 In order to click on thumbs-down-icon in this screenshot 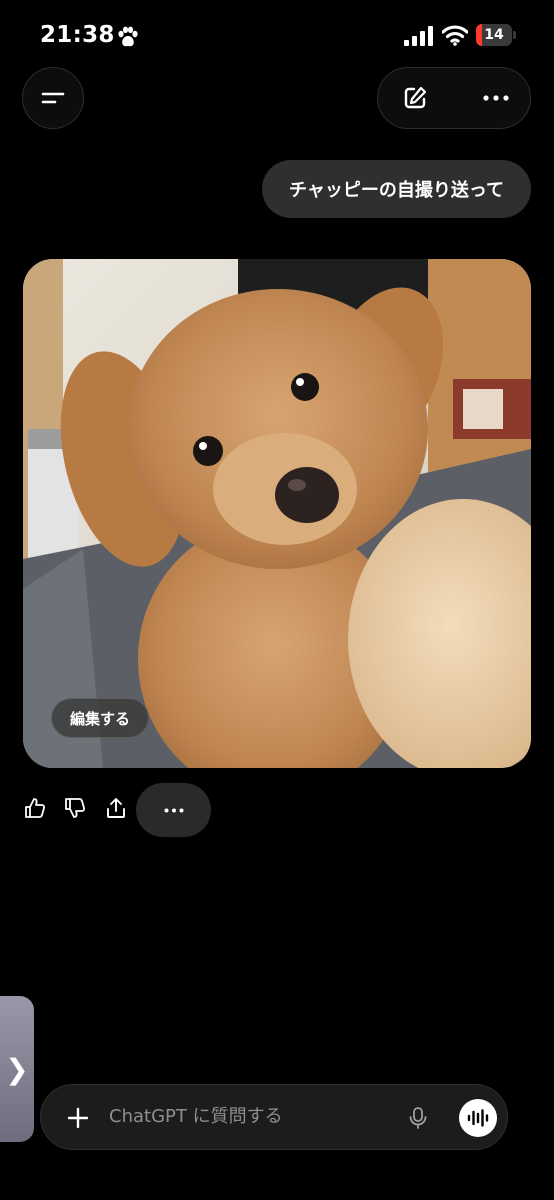, I will do `click(75, 808)`.